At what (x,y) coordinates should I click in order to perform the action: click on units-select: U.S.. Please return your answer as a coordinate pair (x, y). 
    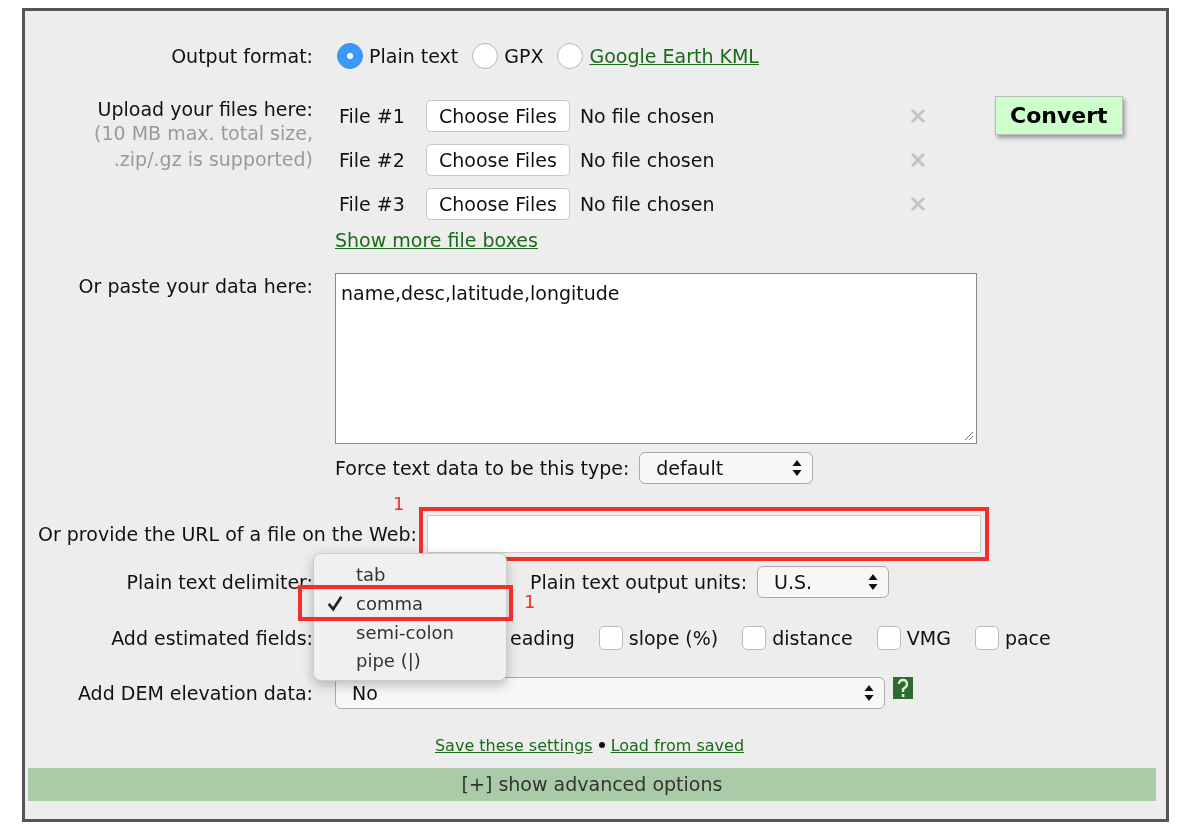
    Looking at the image, I should click on (823, 582).